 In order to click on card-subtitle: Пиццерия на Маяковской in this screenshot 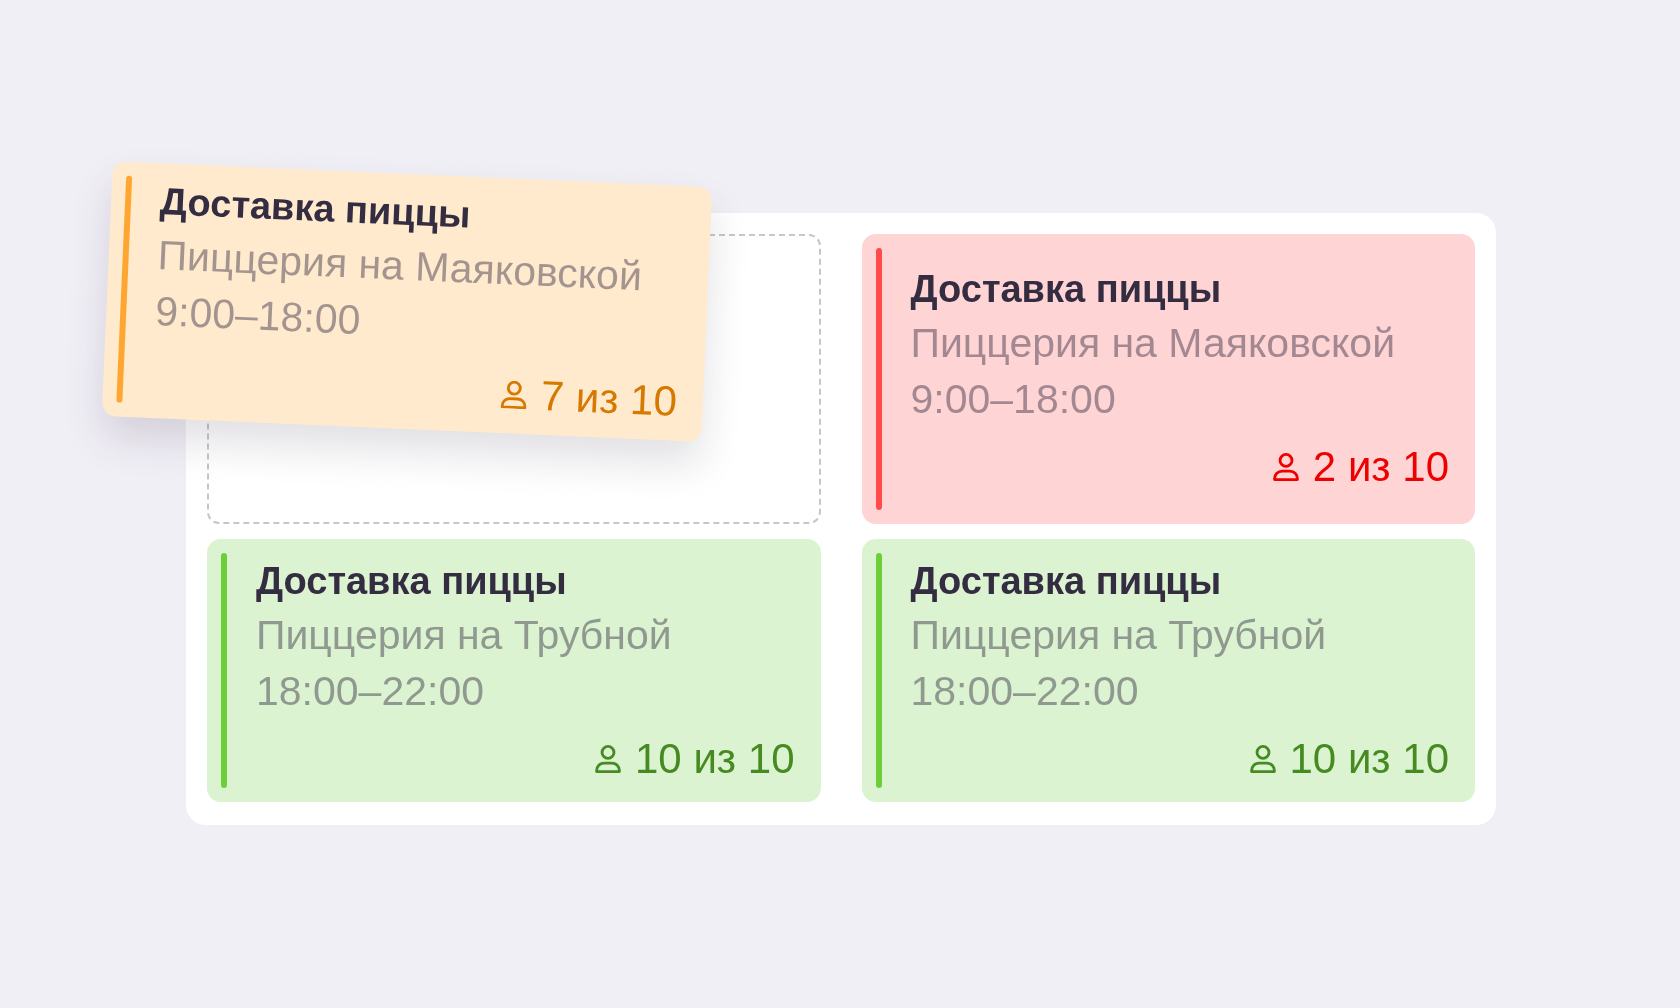, I will do `click(1153, 343)`.